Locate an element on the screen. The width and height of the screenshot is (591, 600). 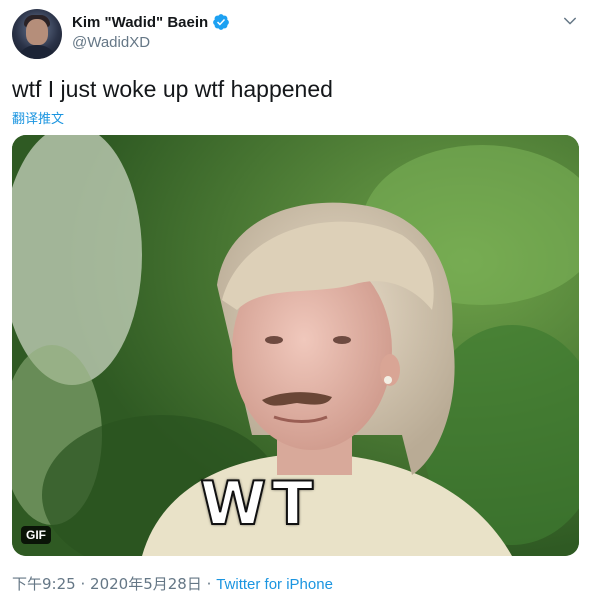
display-name-row: Kim "Wadid" Baein is located at coordinates (151, 22).